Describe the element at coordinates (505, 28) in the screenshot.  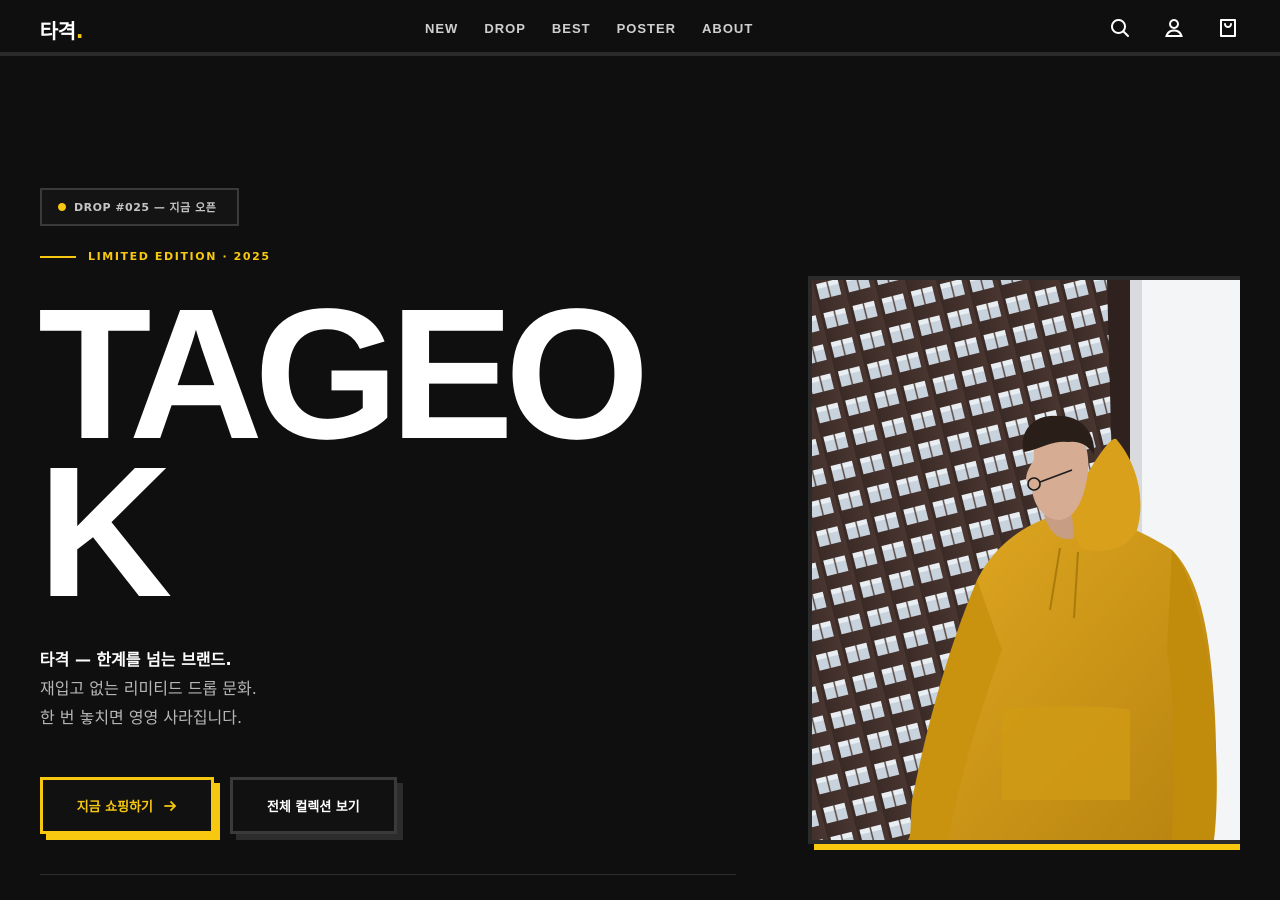
I see `nav-item-drop: DROP` at that location.